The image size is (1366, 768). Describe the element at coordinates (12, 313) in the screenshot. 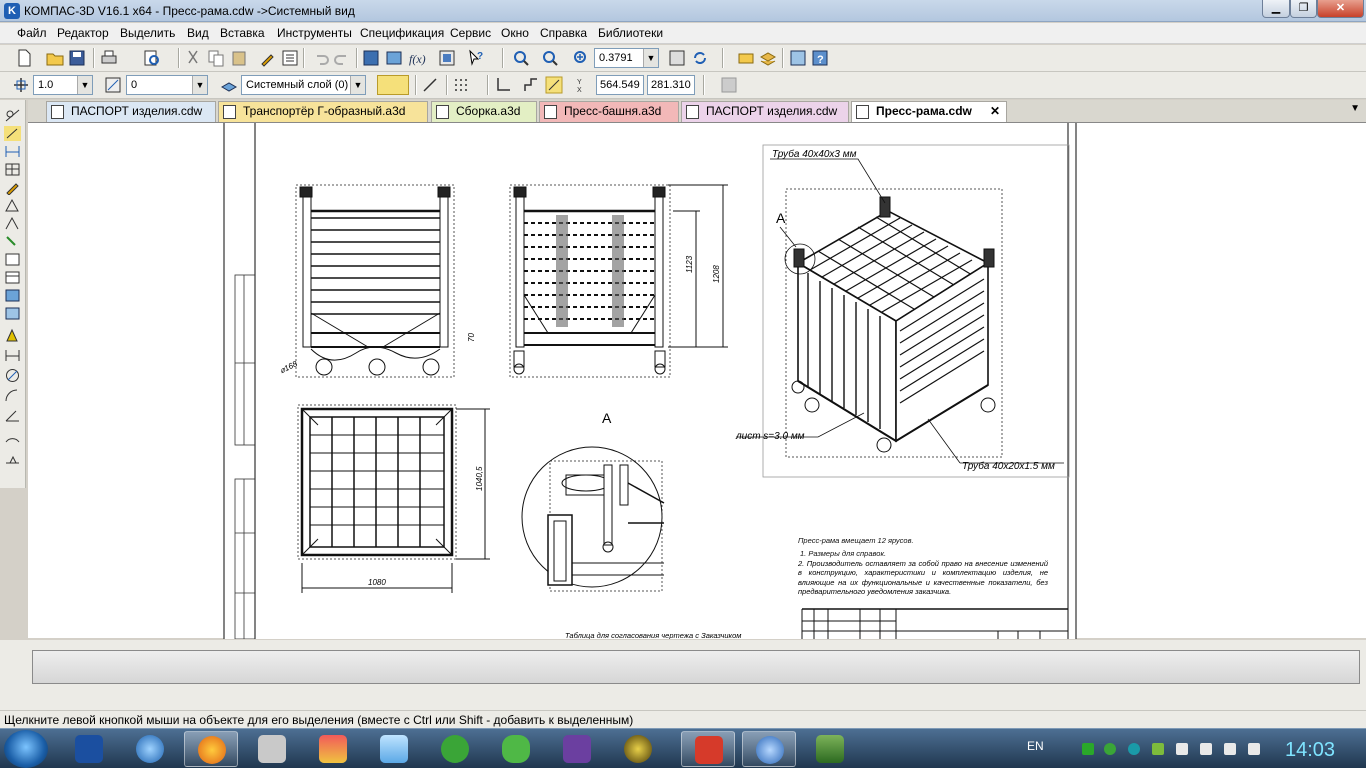

I see `insert-icon` at that location.